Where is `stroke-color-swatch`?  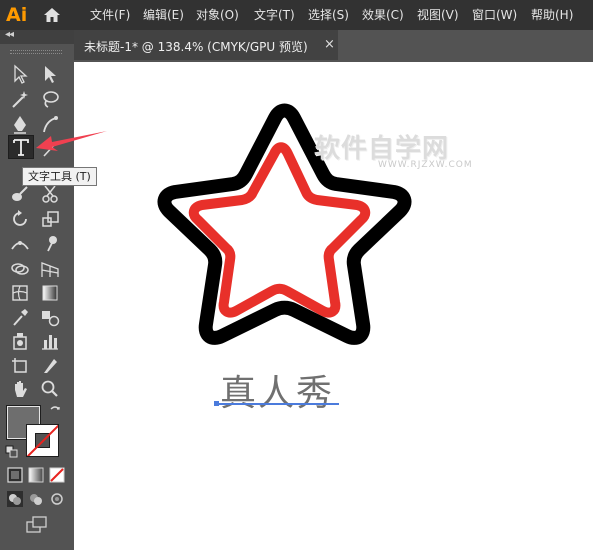 stroke-color-swatch is located at coordinates (42, 440).